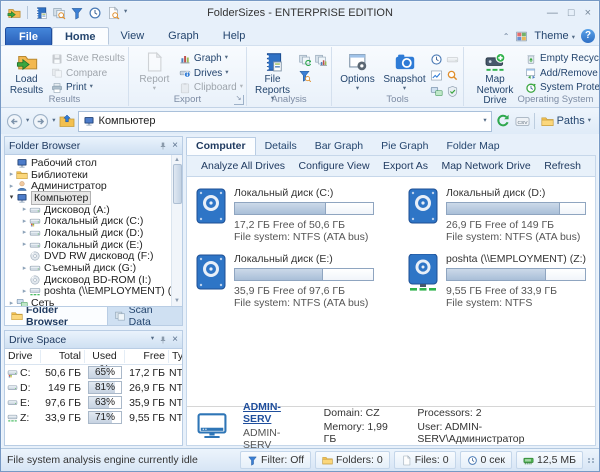 The image size is (600, 472). What do you see at coordinates (93, 387) in the screenshot?
I see `drive-row-d: D: 149 ГБ 81% 26,9 ГБ NTFS` at bounding box center [93, 387].